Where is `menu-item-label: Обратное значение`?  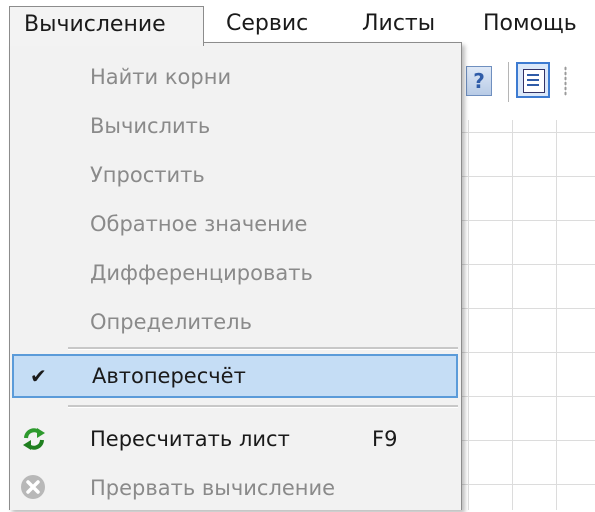
menu-item-label: Обратное значение is located at coordinates (199, 224).